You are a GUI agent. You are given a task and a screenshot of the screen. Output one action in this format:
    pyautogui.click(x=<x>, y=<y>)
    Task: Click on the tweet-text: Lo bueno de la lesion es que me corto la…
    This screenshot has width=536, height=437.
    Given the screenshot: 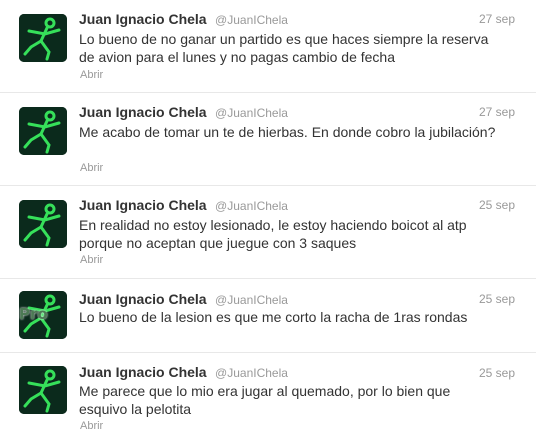 What is the action you would take?
    pyautogui.click(x=273, y=317)
    